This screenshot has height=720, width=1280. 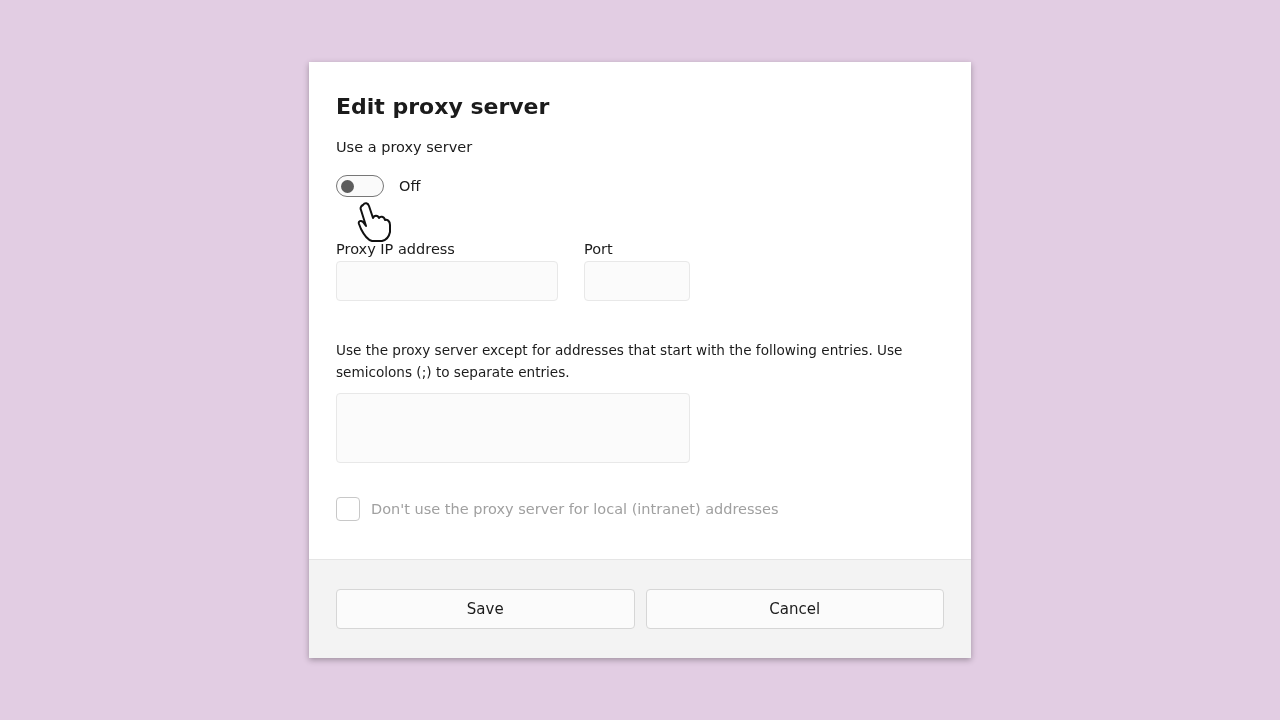 What do you see at coordinates (485, 609) in the screenshot?
I see `dialog-button: Save` at bounding box center [485, 609].